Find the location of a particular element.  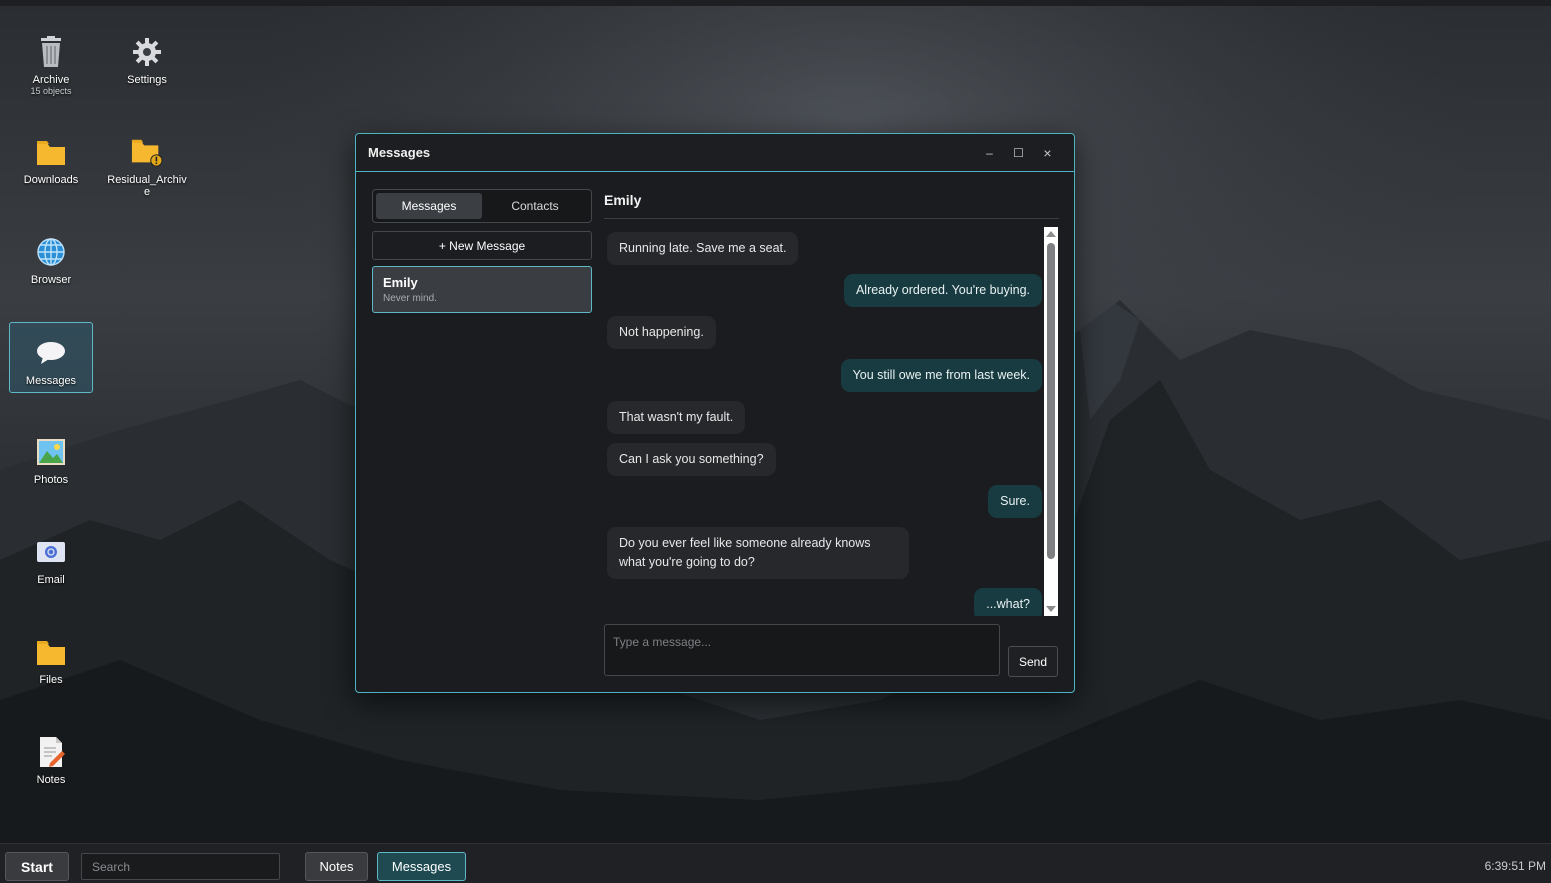

desktop-icon-photos: Photos is located at coordinates (51, 469).